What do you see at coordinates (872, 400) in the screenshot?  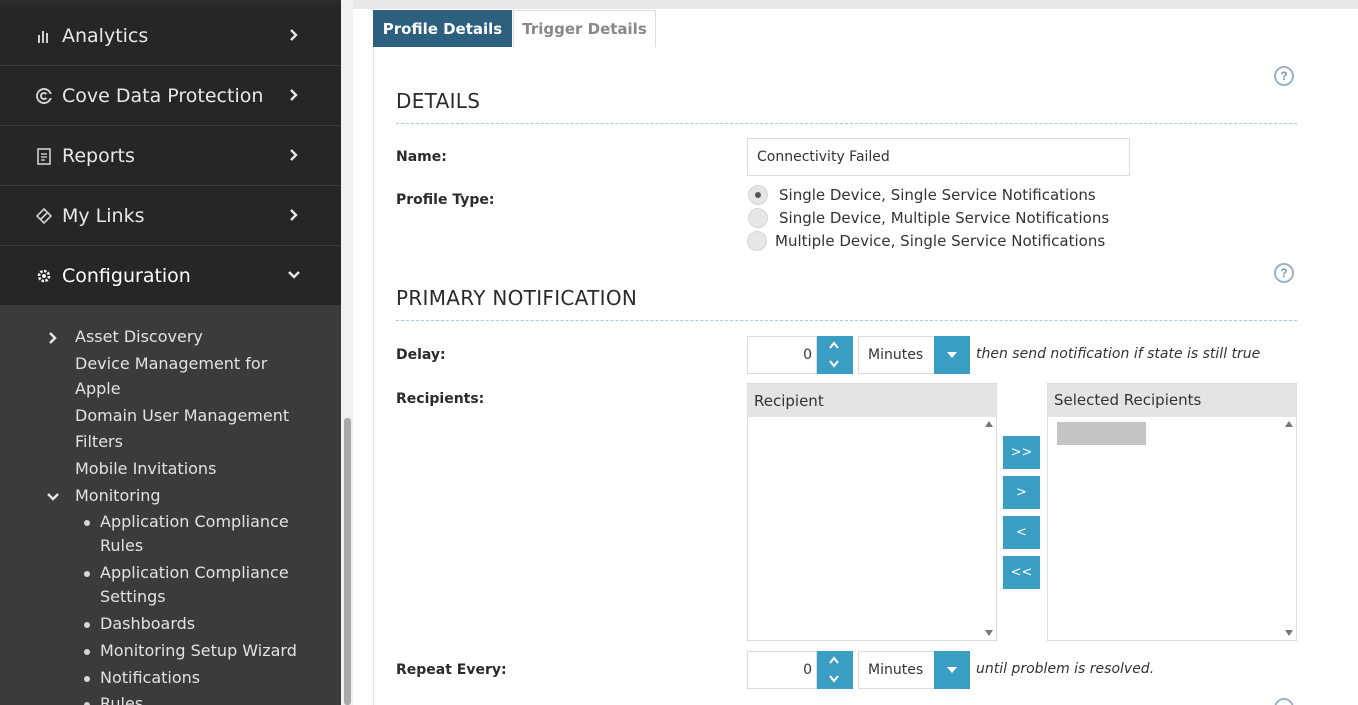 I see `recipient-list-header: Recipient` at bounding box center [872, 400].